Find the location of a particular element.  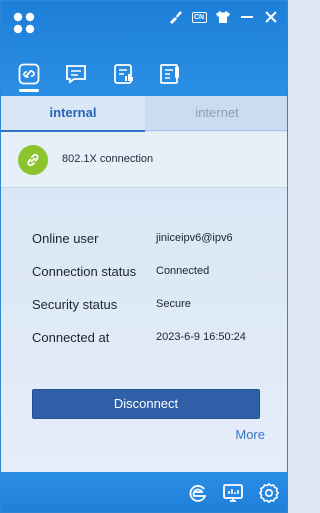

security-status-value: Secure is located at coordinates (173, 304).